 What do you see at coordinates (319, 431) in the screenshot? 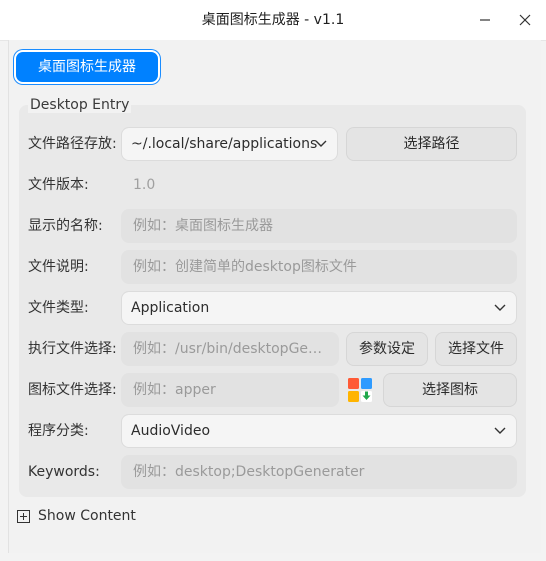
I see `category-select: AudioVideo` at bounding box center [319, 431].